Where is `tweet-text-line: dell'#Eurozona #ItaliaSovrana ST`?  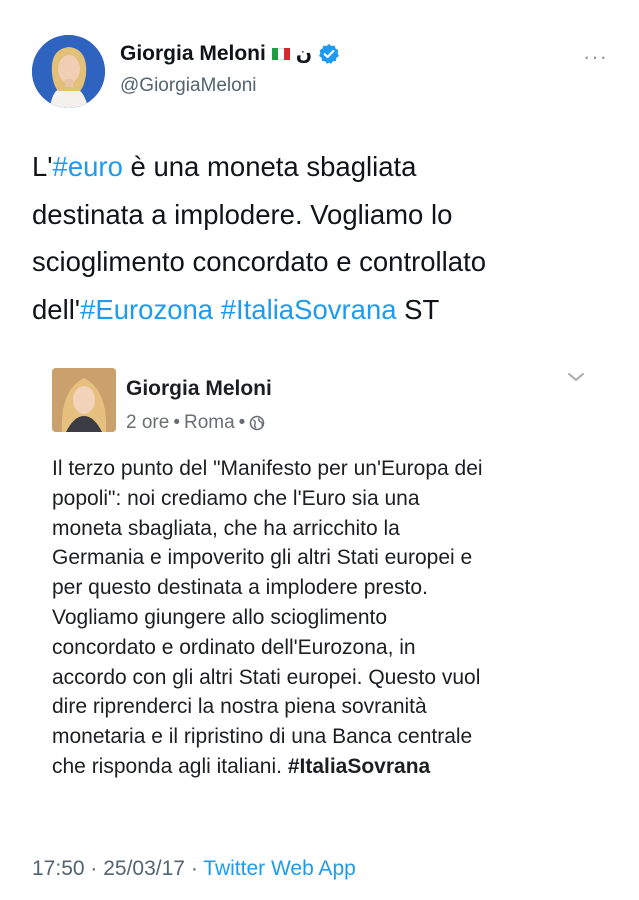
tweet-text-line: dell'#Eurozona #ItaliaSovrana ST is located at coordinates (322, 310).